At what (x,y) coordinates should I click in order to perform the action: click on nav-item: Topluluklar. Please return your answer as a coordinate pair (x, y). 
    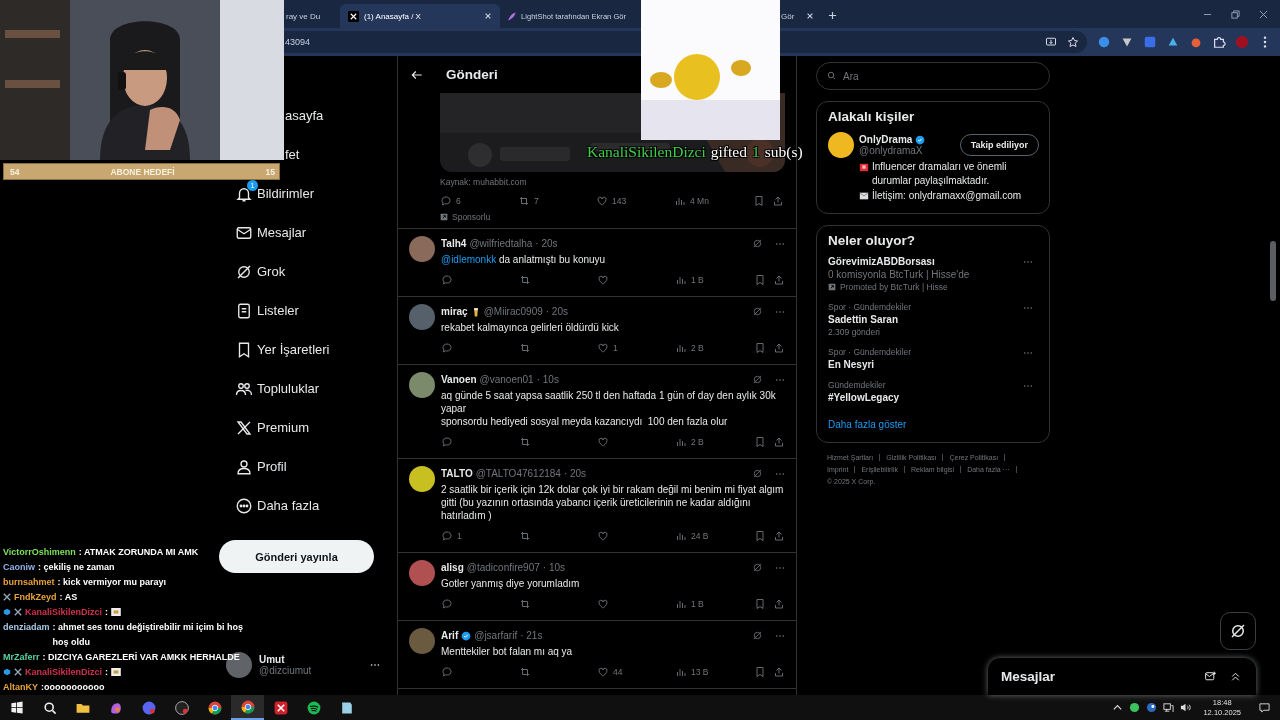
    Looking at the image, I should click on (308, 388).